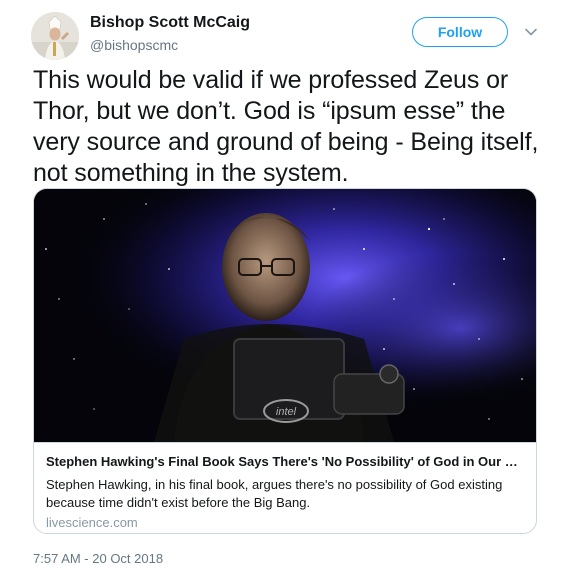 The image size is (569, 576). I want to click on timestamp: 7:57 AM - 20 Oct 2018, so click(98, 558).